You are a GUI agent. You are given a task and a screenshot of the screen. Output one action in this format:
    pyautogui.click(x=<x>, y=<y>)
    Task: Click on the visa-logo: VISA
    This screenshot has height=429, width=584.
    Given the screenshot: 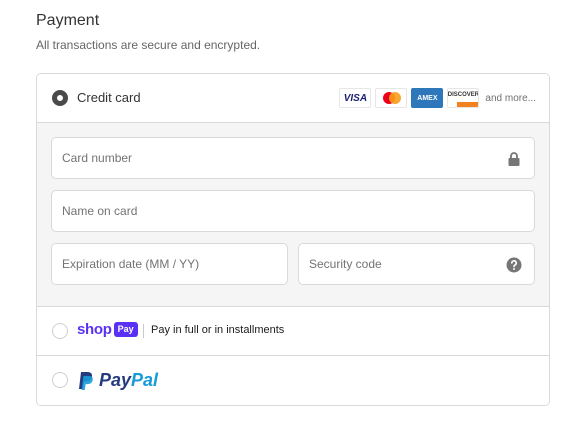 What is the action you would take?
    pyautogui.click(x=355, y=98)
    